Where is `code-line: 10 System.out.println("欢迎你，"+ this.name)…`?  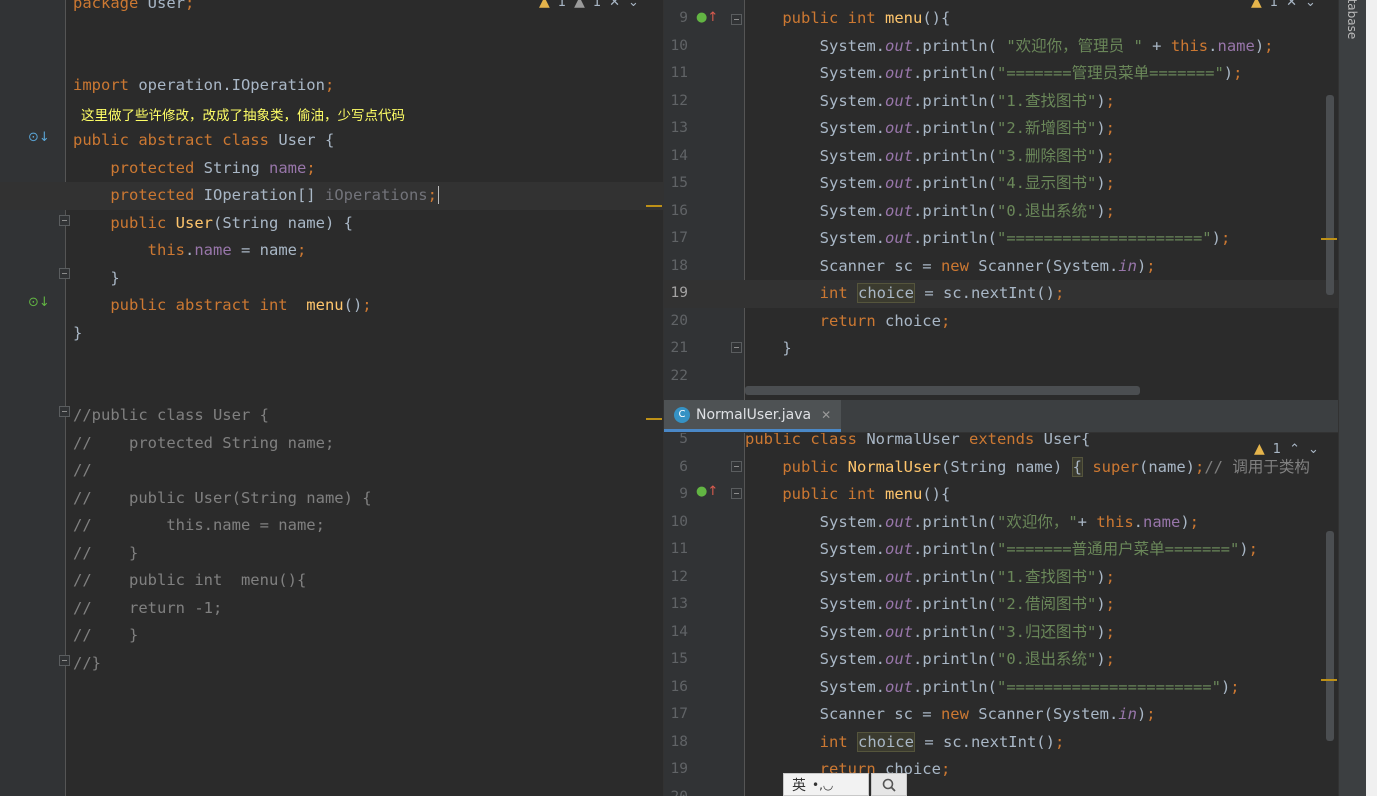 code-line: 10 System.out.println("欢迎你，"+ this.name)… is located at coordinates (1001, 523).